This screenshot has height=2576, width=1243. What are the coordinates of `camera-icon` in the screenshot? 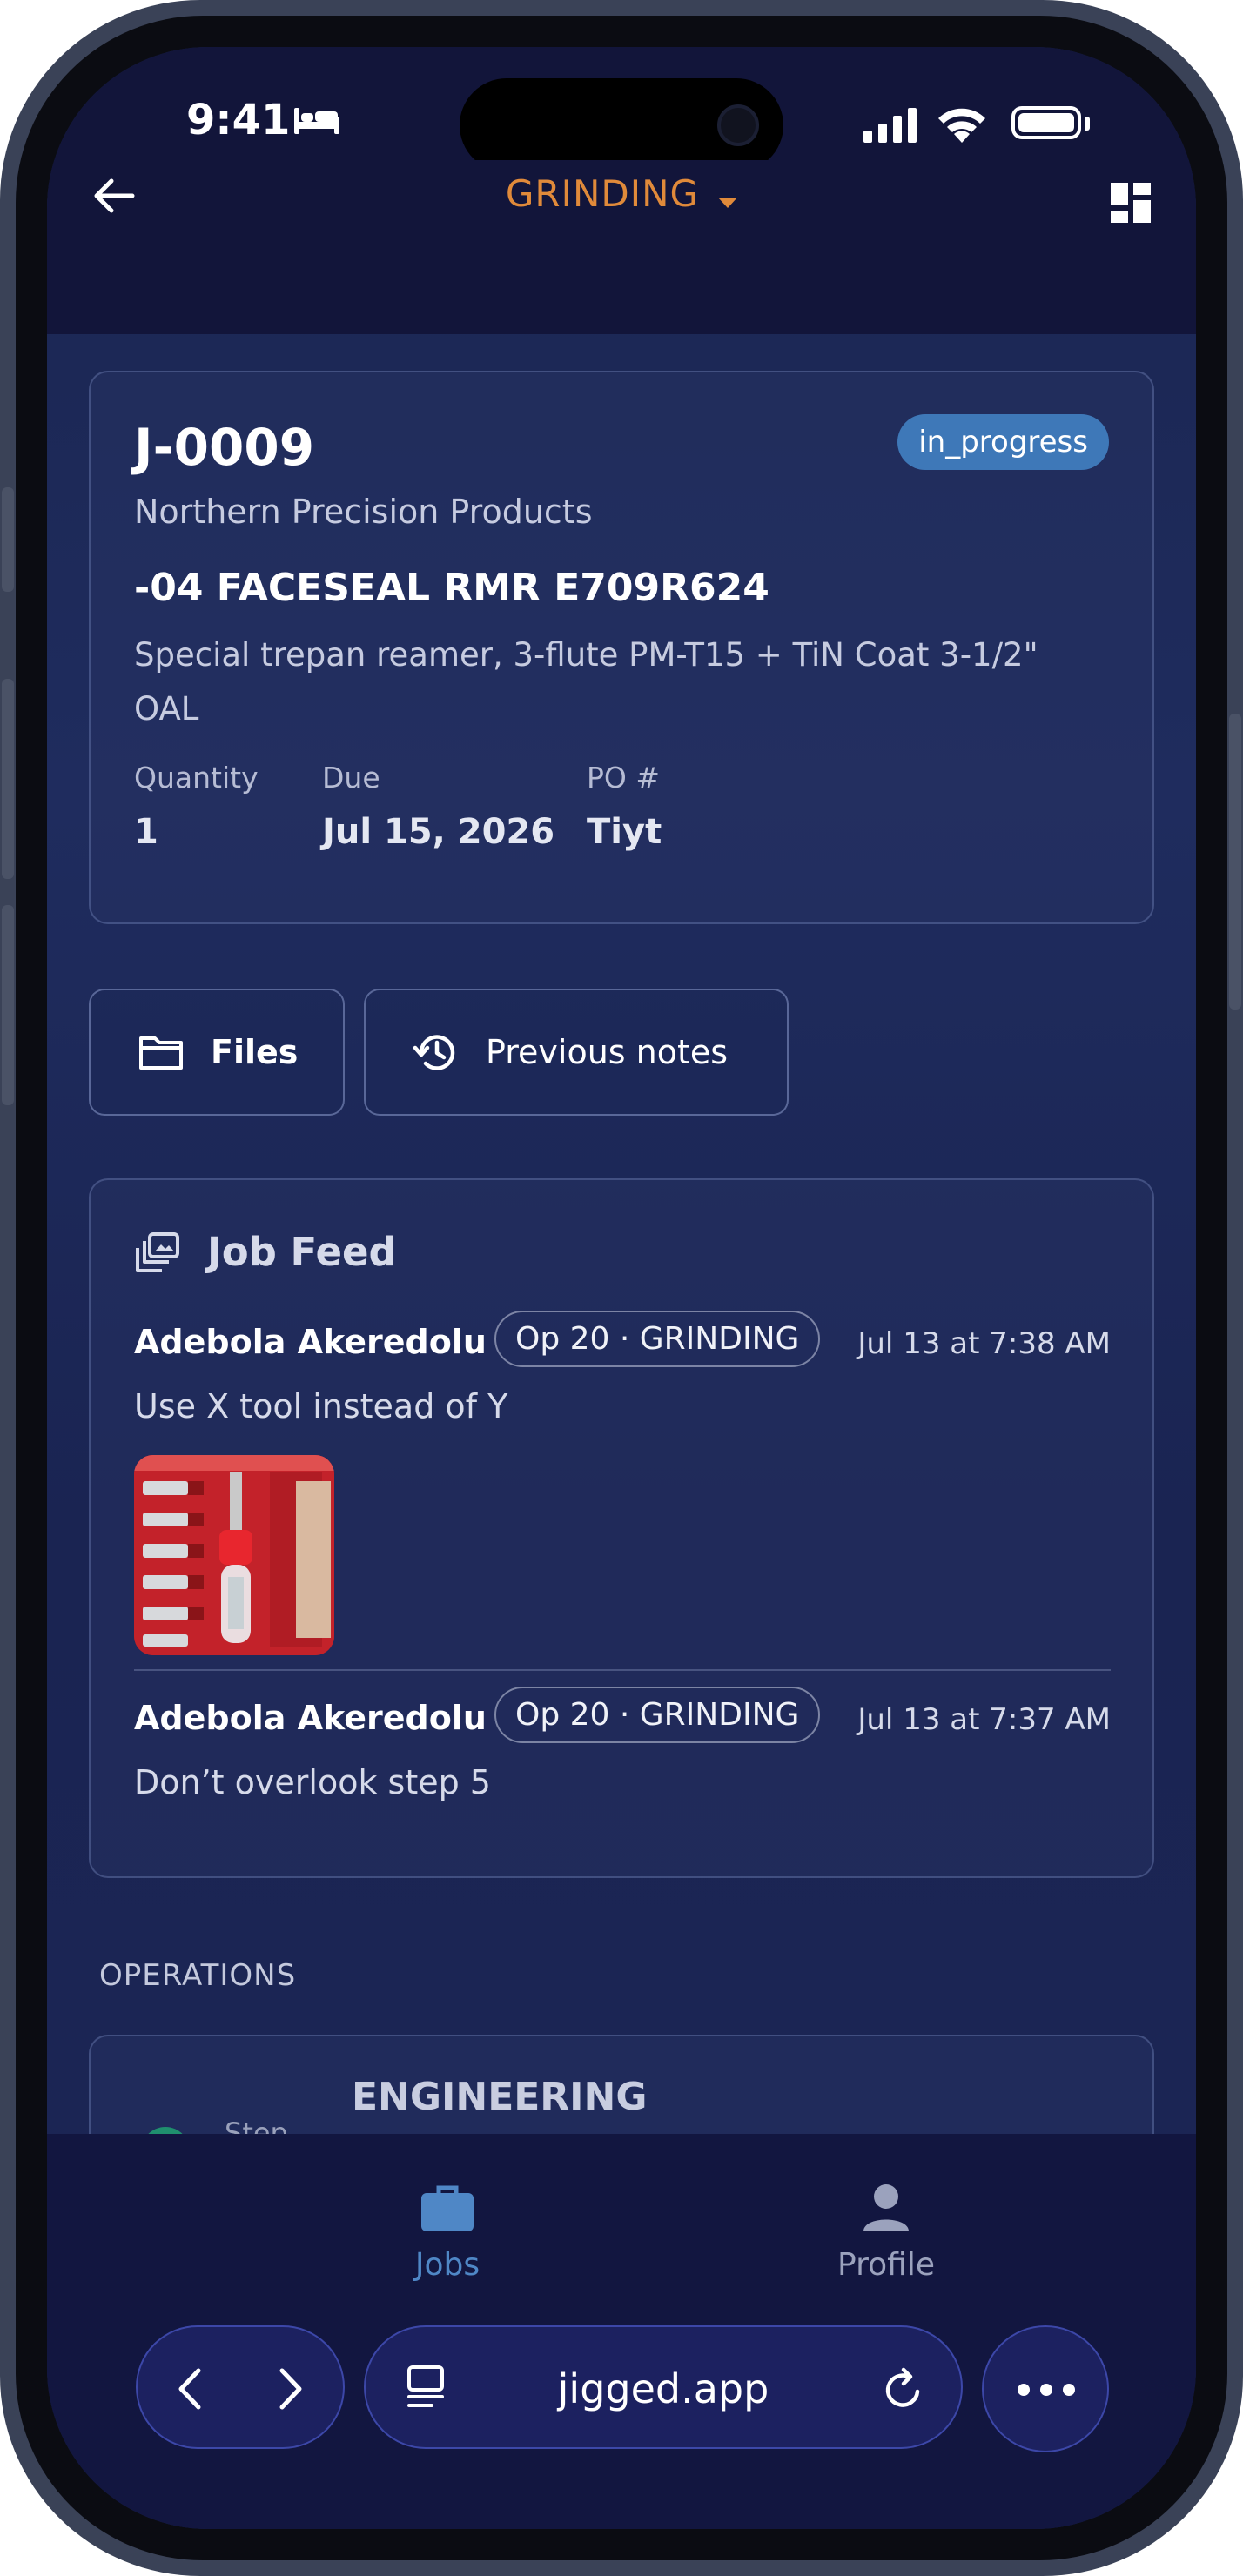 It's located at (738, 125).